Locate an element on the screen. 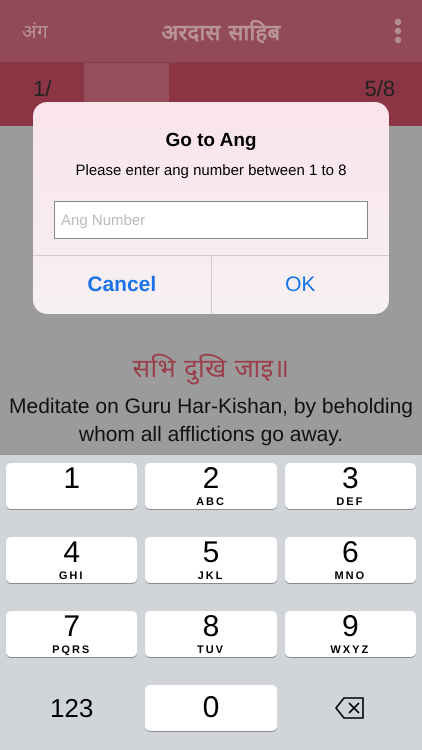 The height and width of the screenshot is (750, 422). digit-key: 3 DEF is located at coordinates (350, 486).